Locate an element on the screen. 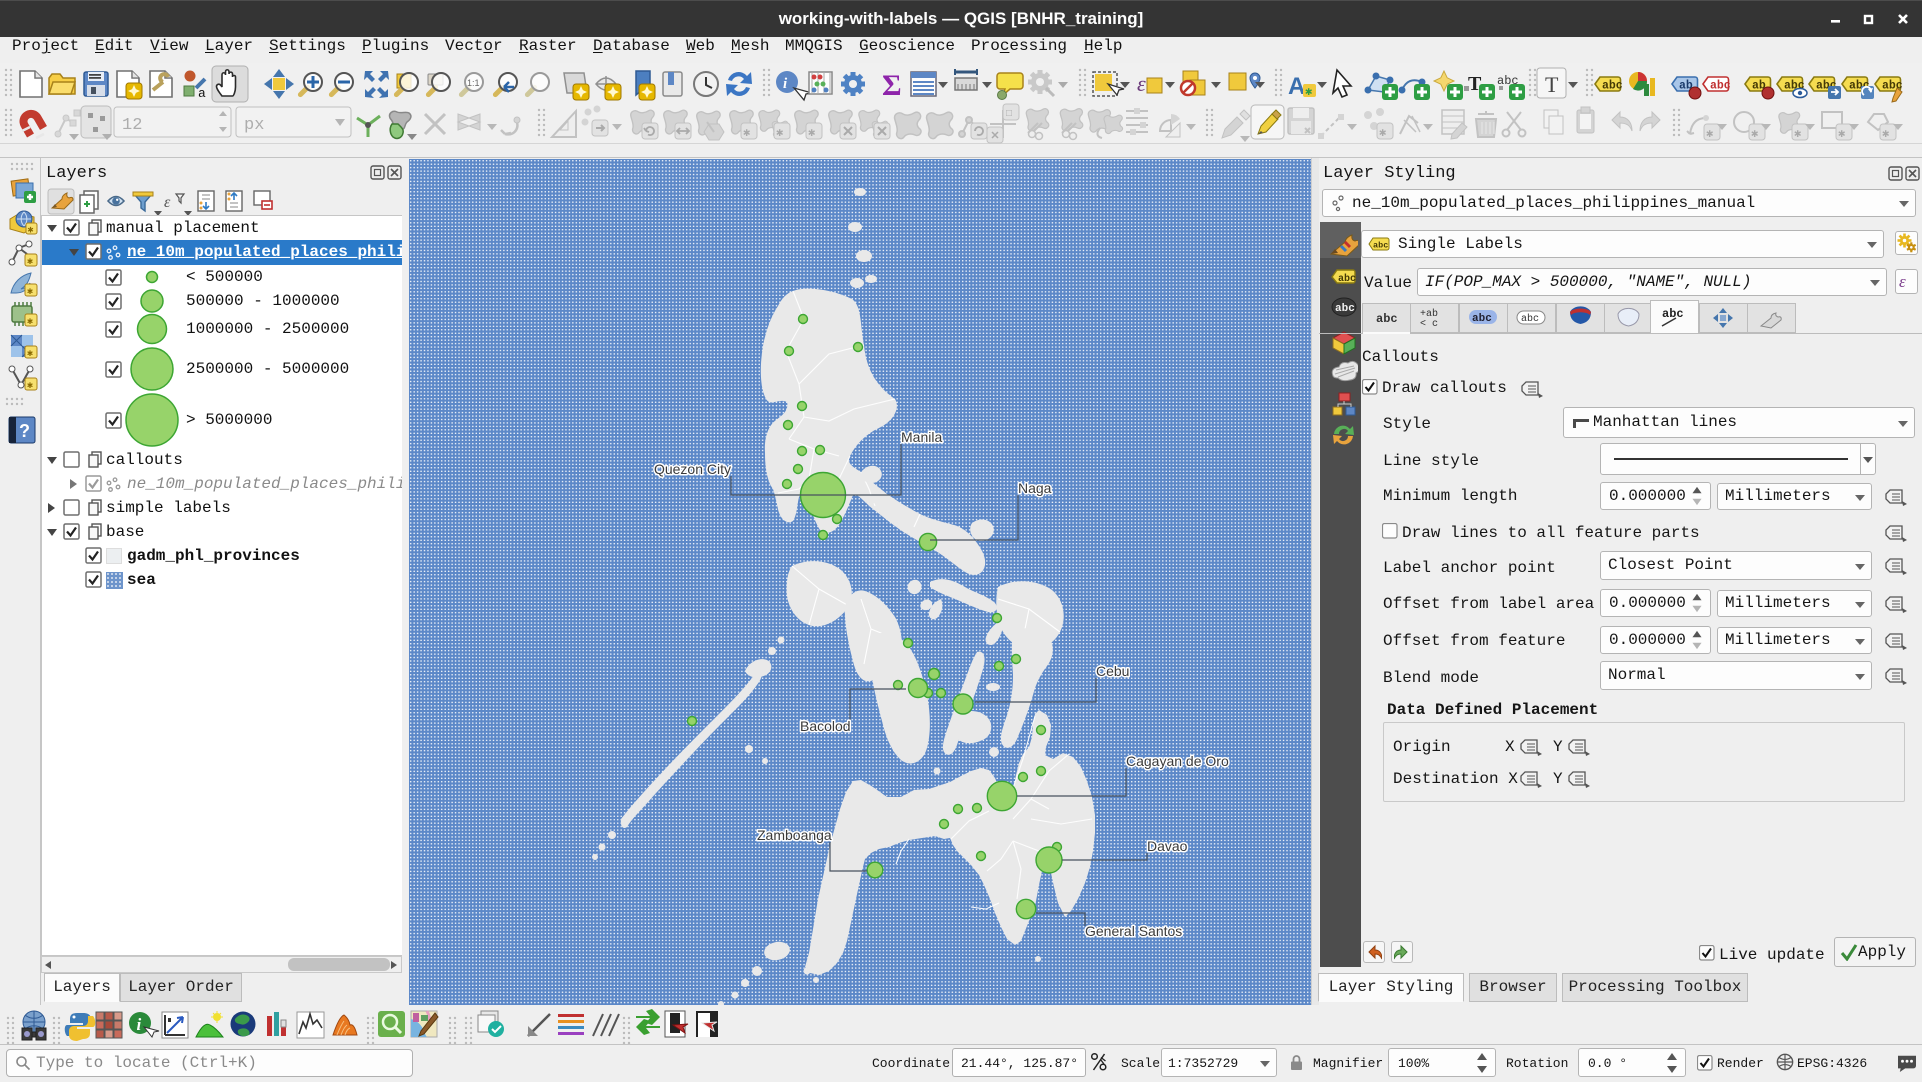  svg-text: Naga is located at coordinates (1035, 488).